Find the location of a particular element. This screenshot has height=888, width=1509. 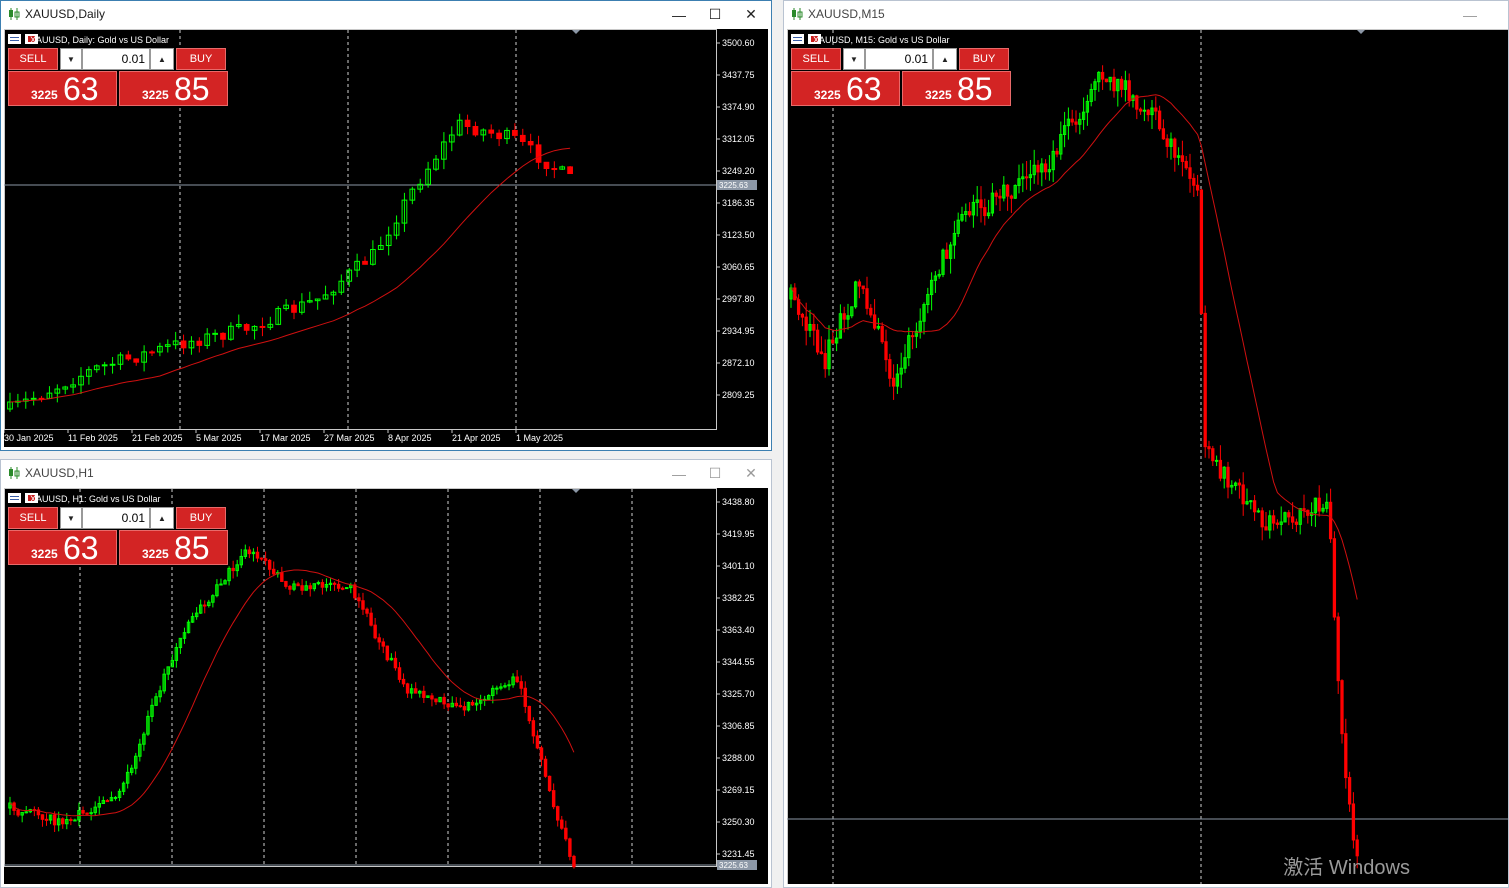

title-bar: XAUUSD,H1 — ☐ ✕ is located at coordinates (386, 473).